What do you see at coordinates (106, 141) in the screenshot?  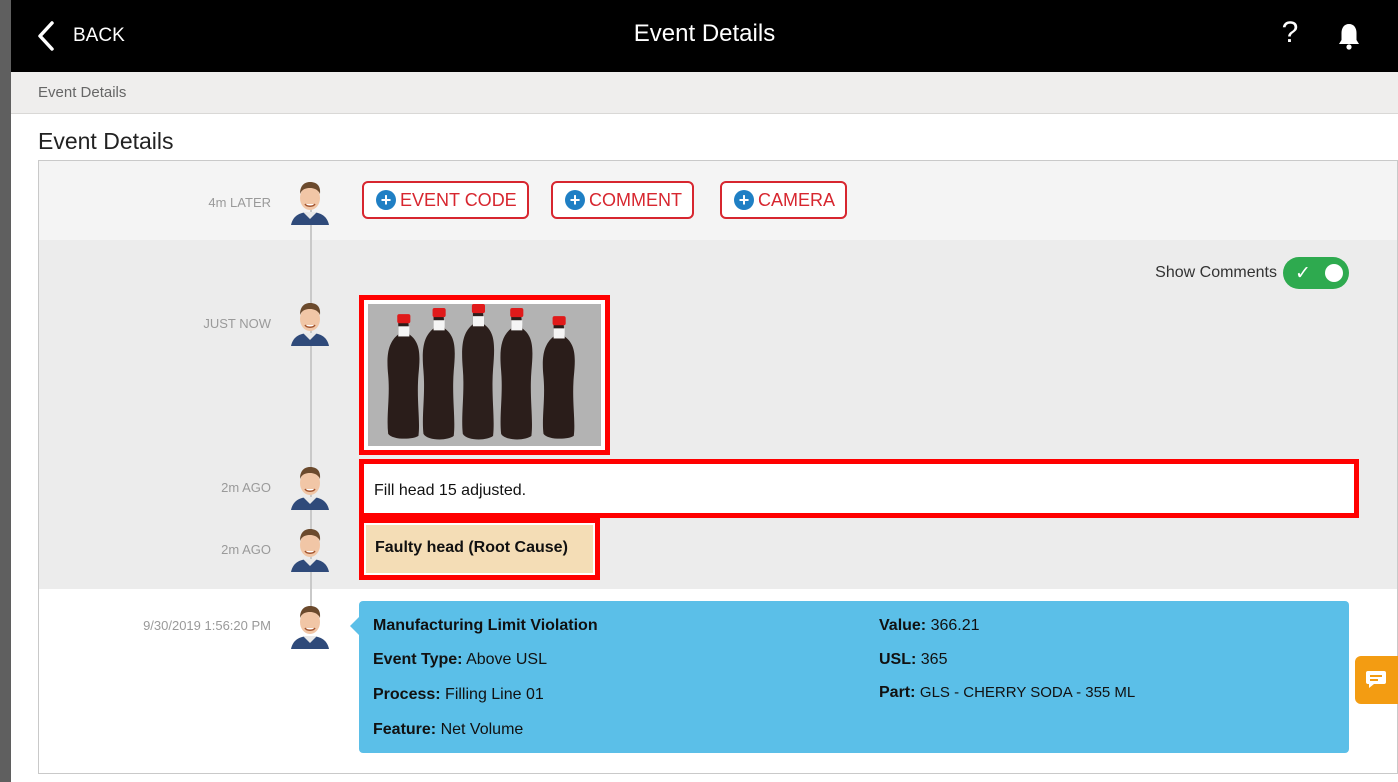 I see `page-title: Event Details` at bounding box center [106, 141].